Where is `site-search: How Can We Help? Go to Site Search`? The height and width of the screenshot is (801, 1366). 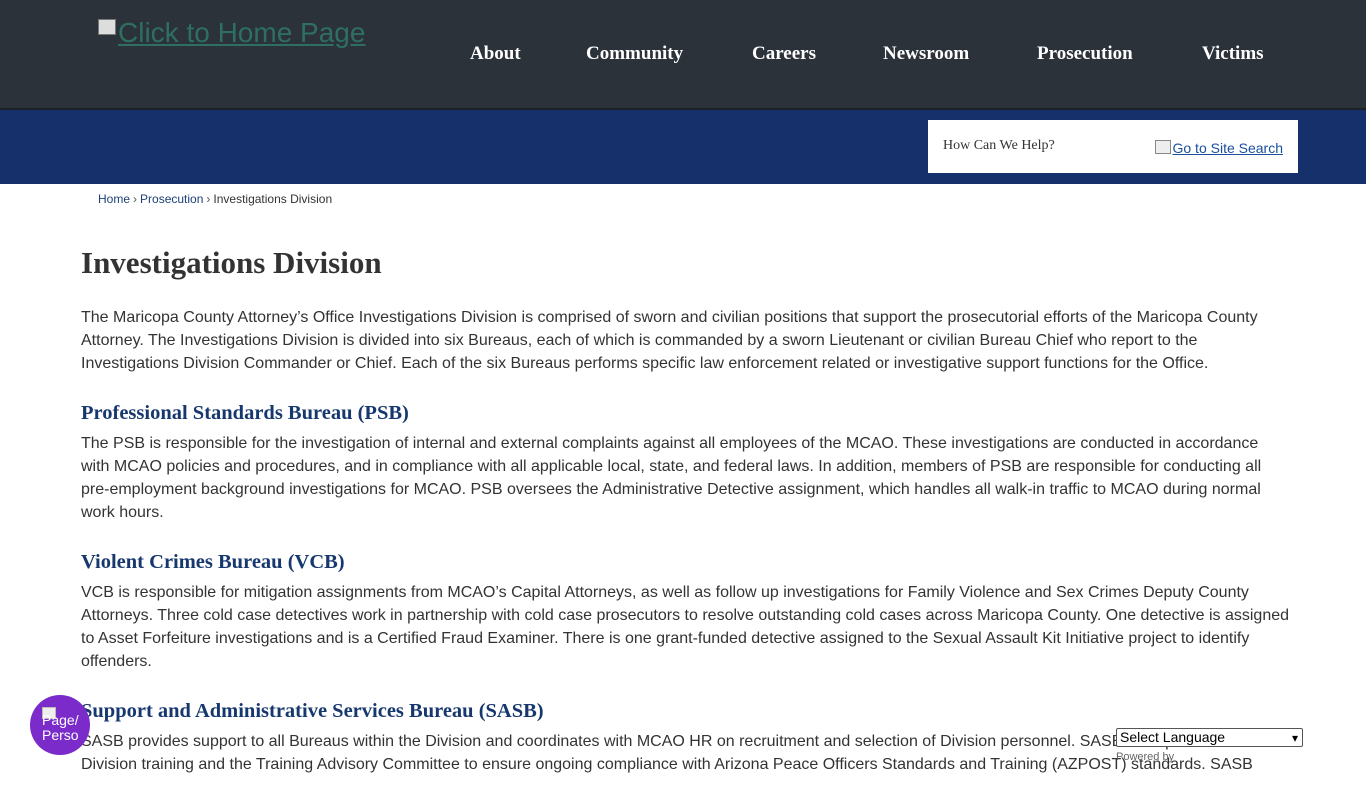 site-search: How Can We Help? Go to Site Search is located at coordinates (1113, 146).